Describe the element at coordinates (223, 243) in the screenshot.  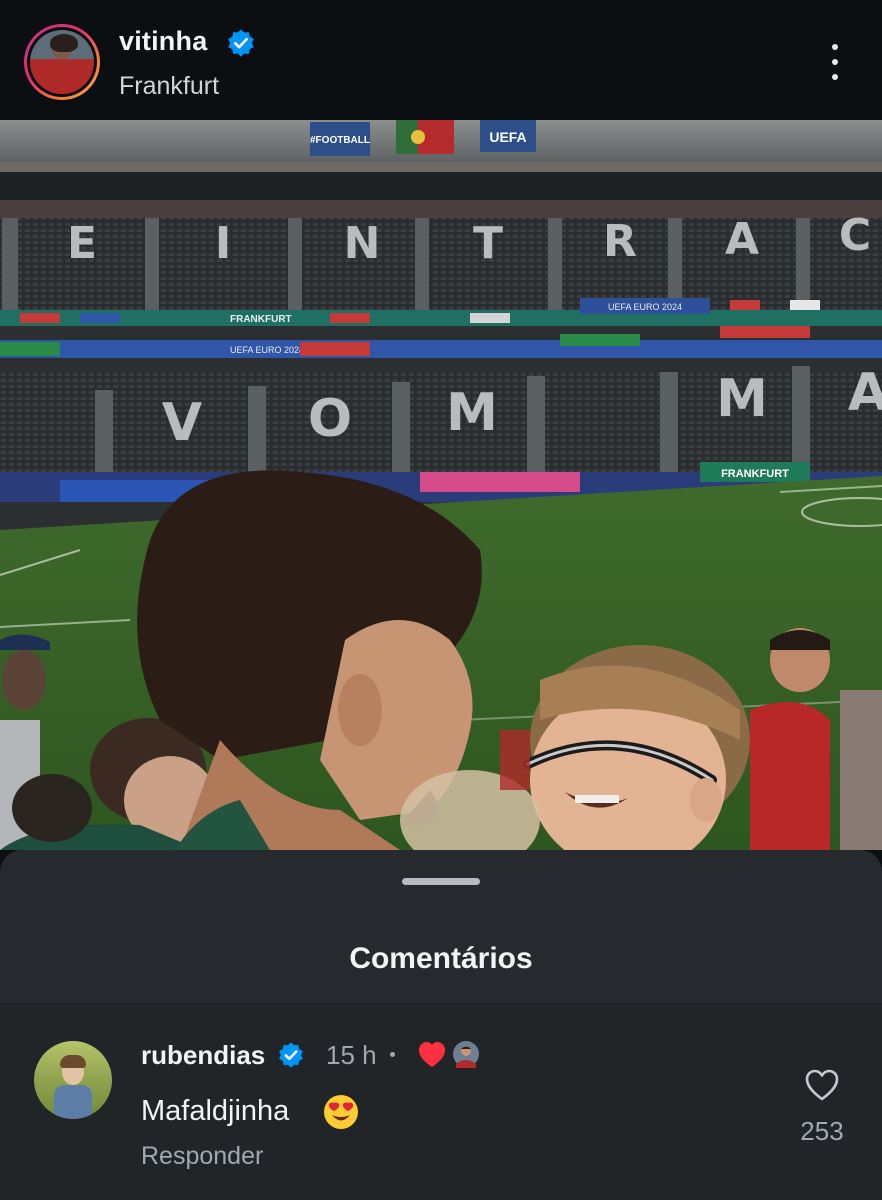
I see `svg-text: I` at that location.